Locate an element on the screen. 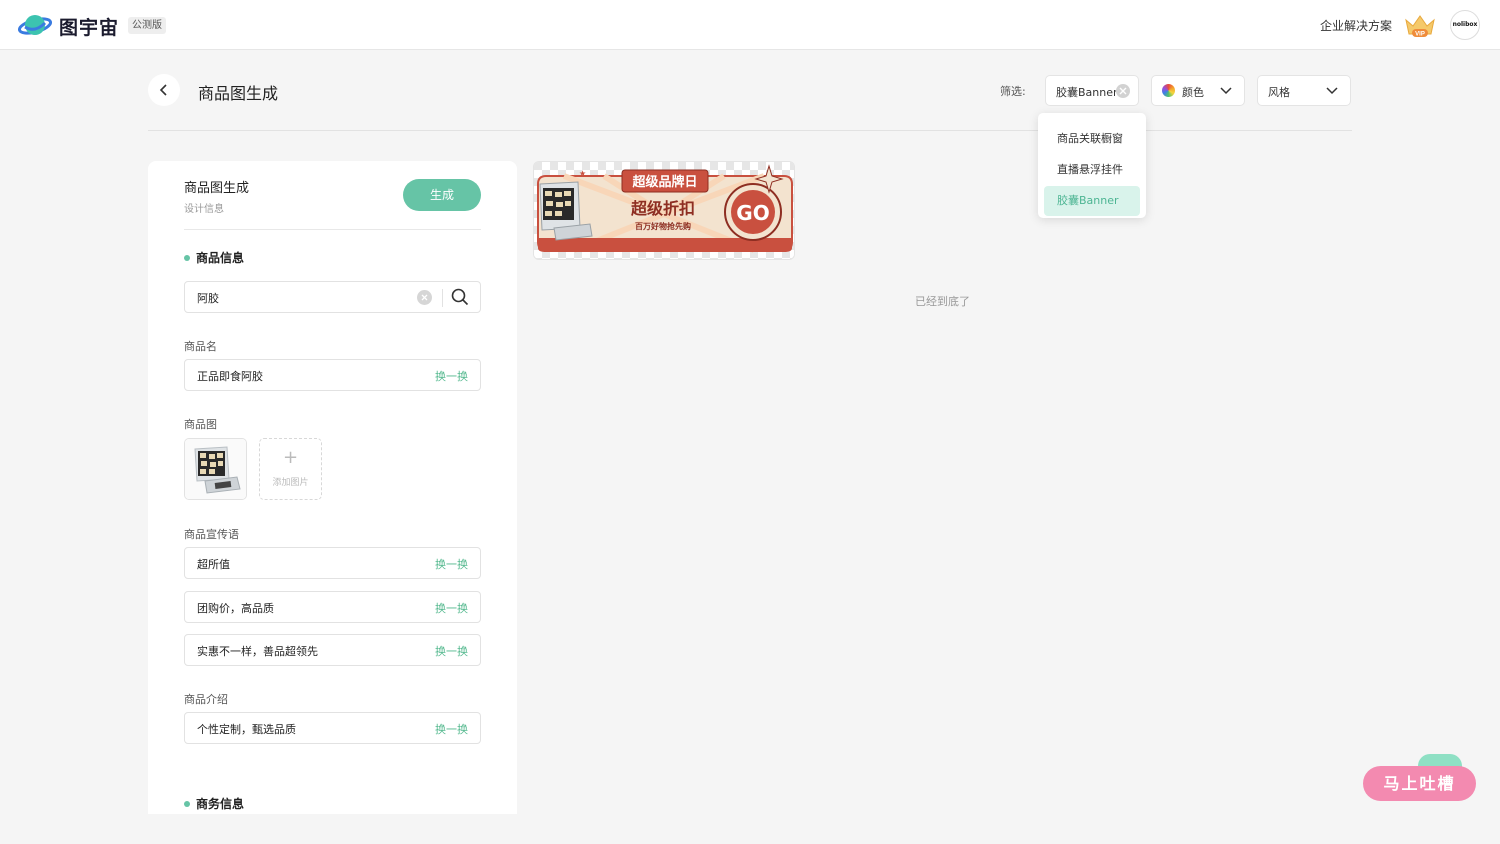 The width and height of the screenshot is (1500, 844). planet-logo-icon is located at coordinates (35, 25).